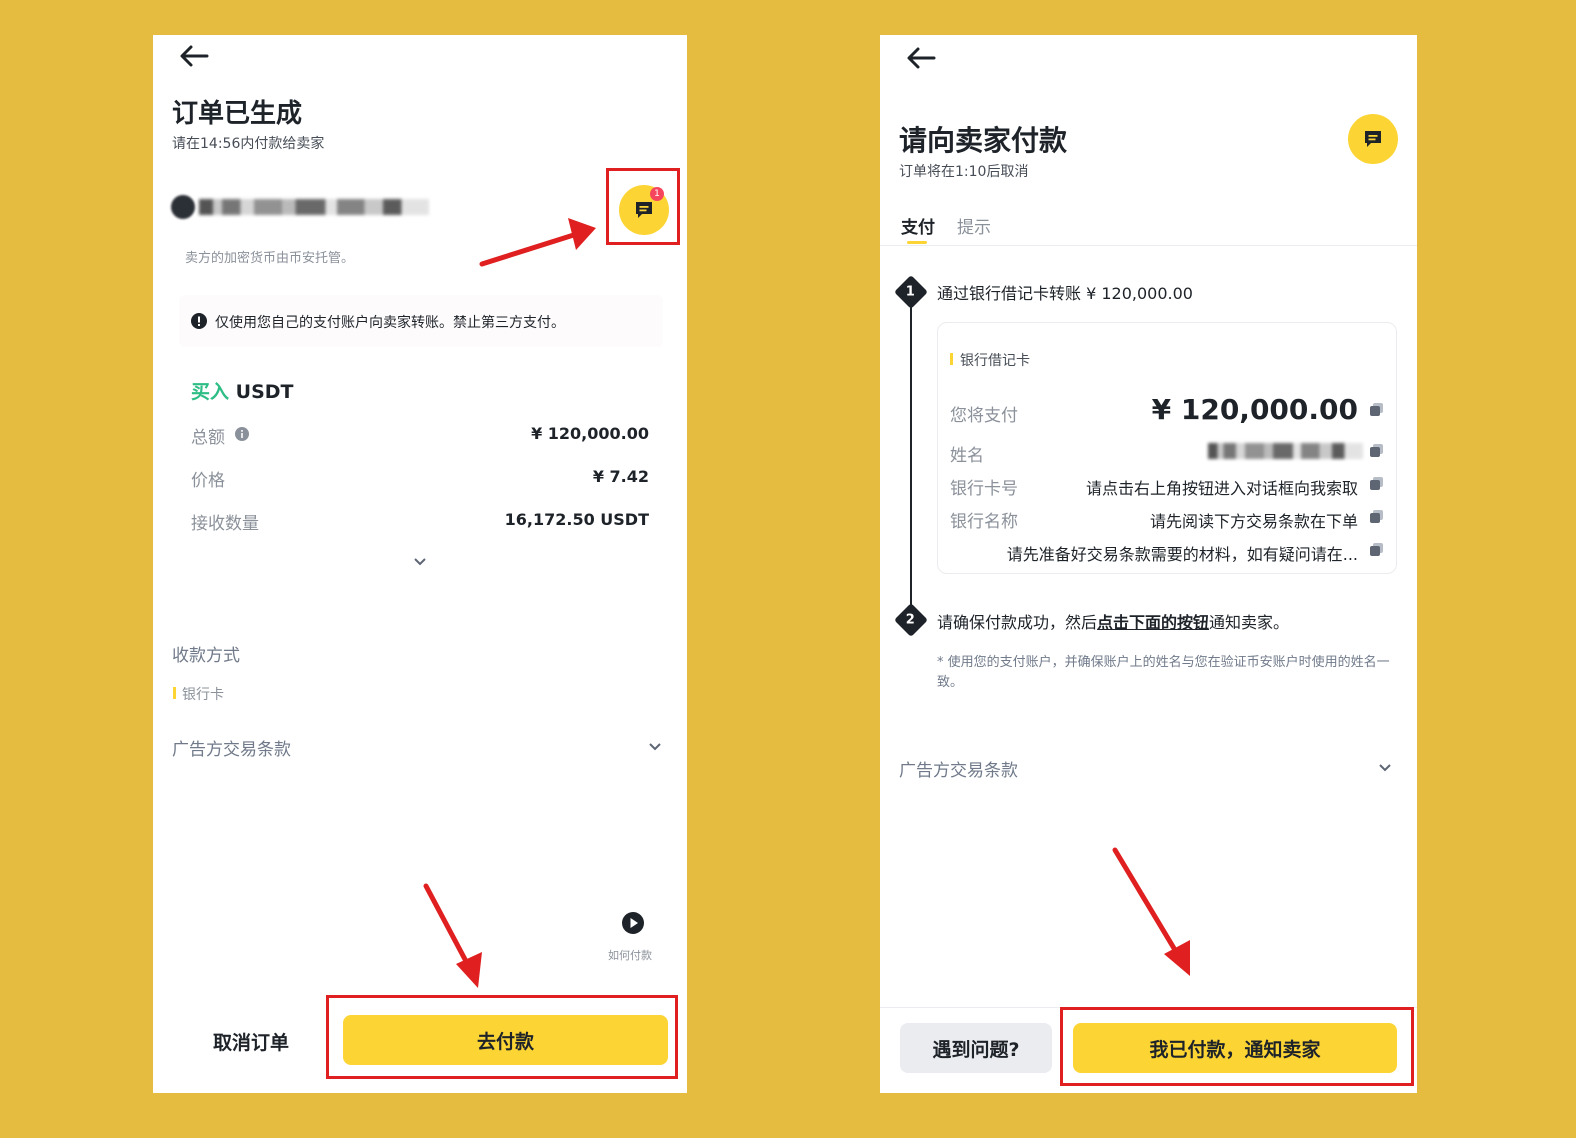 This screenshot has height=1138, width=1576. Describe the element at coordinates (1151, 911) in the screenshot. I see `annotation-arrow-right` at that location.